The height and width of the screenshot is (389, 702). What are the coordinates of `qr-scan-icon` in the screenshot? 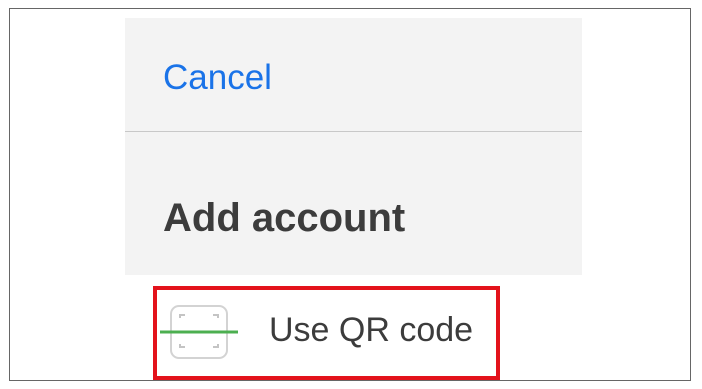 It's located at (199, 332).